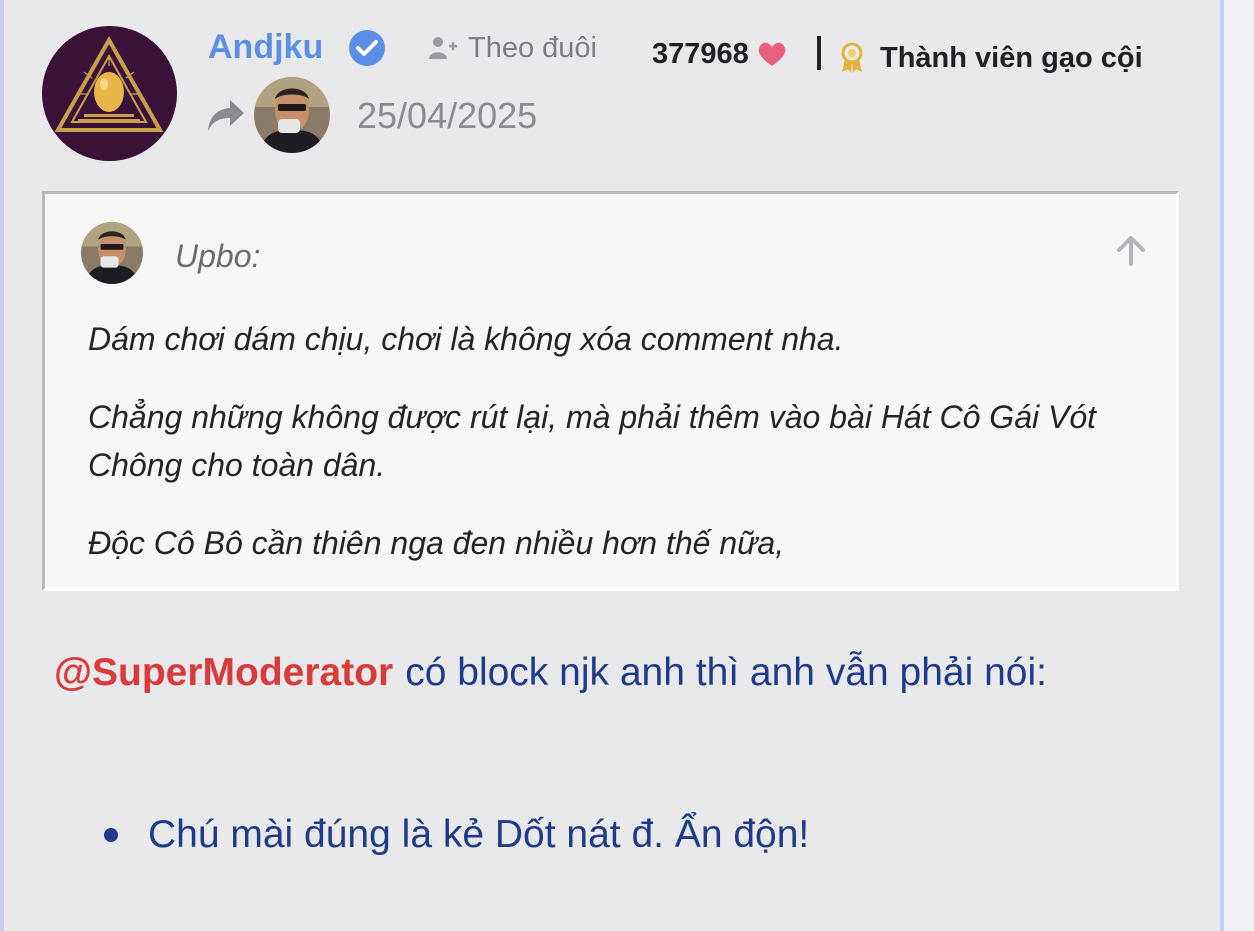 The width and height of the screenshot is (1254, 931). Describe the element at coordinates (1131, 250) in the screenshot. I see `arrow-up-icon` at that location.